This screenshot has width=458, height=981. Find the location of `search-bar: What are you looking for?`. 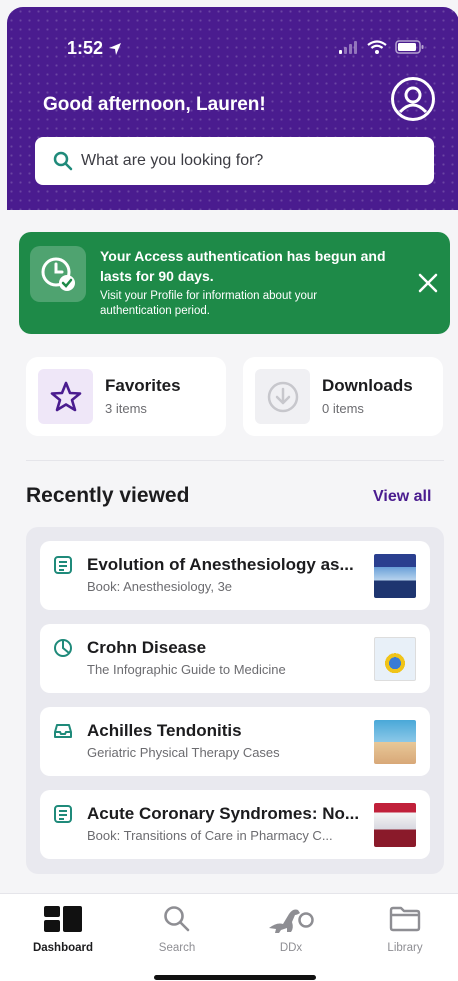

search-bar: What are you looking for? is located at coordinates (234, 161).